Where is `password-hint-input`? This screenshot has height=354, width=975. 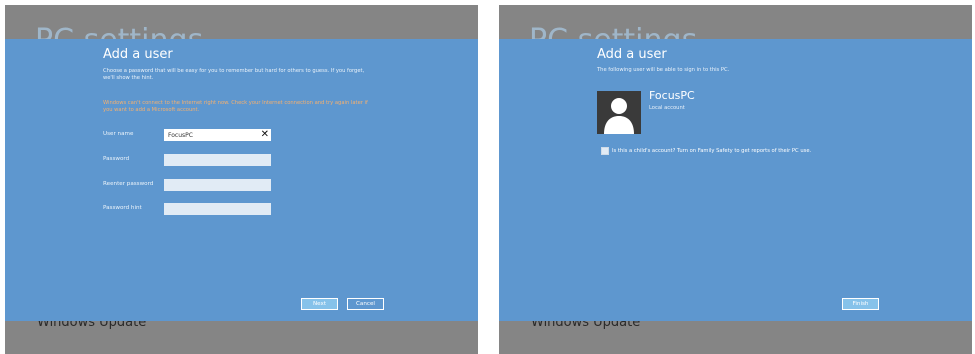 password-hint-input is located at coordinates (217, 209).